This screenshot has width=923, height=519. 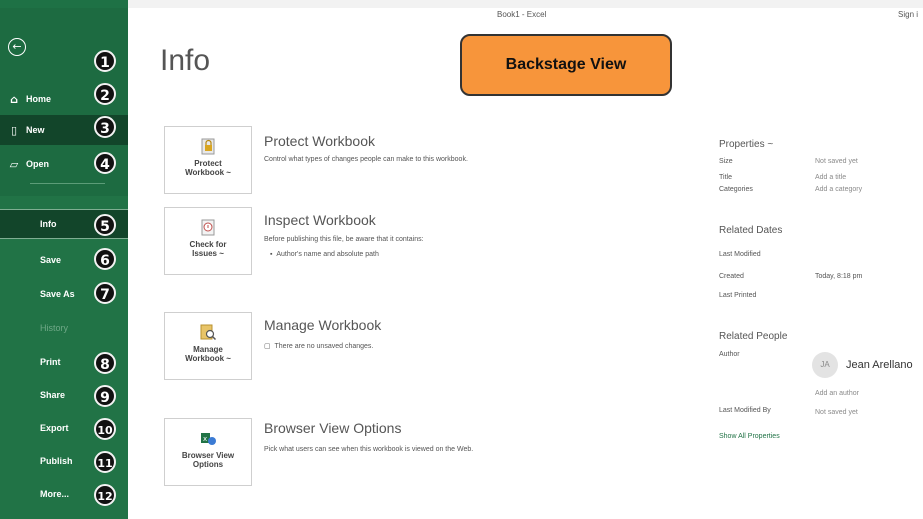 What do you see at coordinates (740, 254) in the screenshot?
I see `property-label: Last Modified` at bounding box center [740, 254].